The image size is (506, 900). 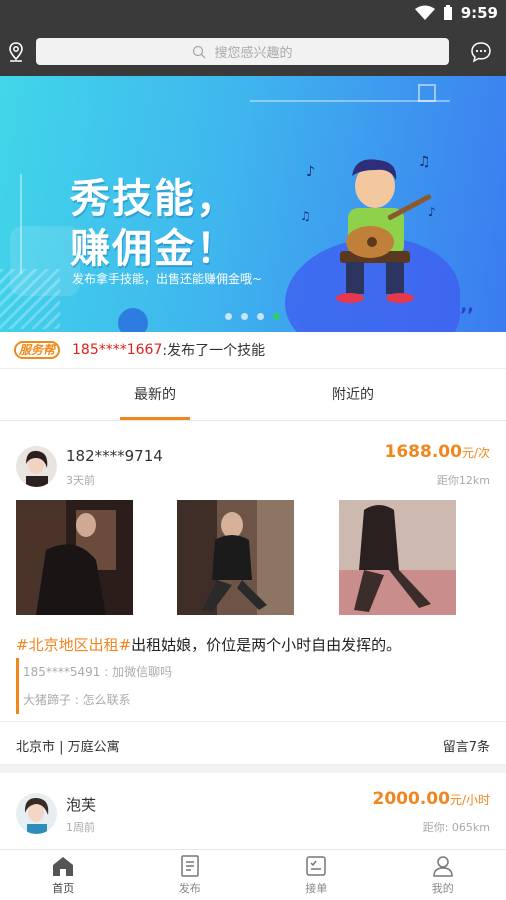 What do you see at coordinates (80, 827) in the screenshot?
I see `post-time: 1周前` at bounding box center [80, 827].